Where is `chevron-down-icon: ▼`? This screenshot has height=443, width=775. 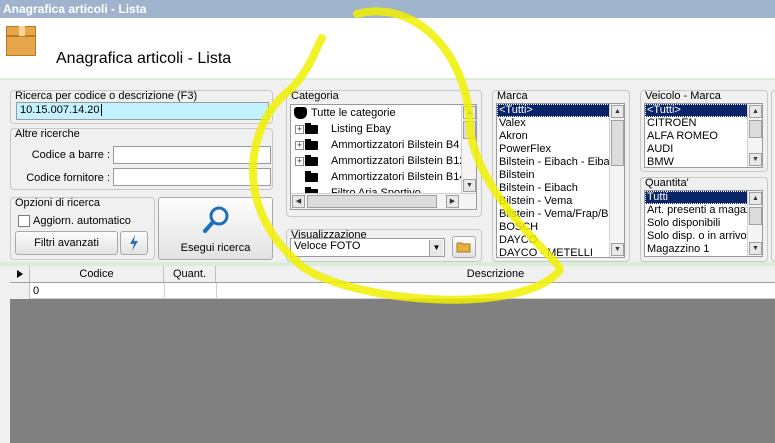 chevron-down-icon: ▼ is located at coordinates (436, 248).